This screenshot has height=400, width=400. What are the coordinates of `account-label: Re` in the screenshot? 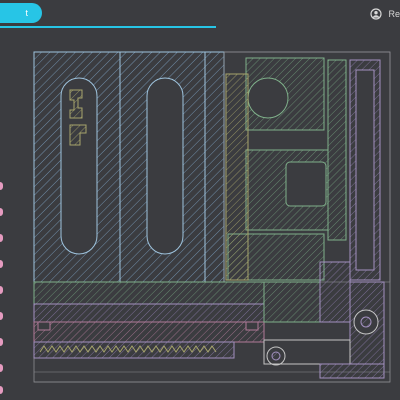 It's located at (394, 14).